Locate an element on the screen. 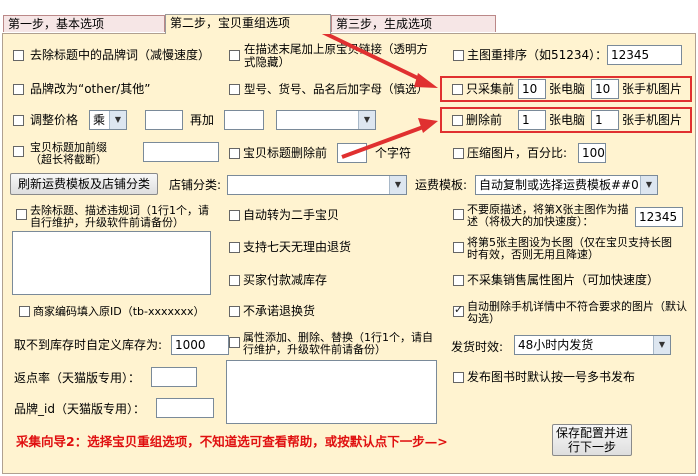  tab-item-reorganize: 第二步，宝贝重组选项 is located at coordinates (248, 24).